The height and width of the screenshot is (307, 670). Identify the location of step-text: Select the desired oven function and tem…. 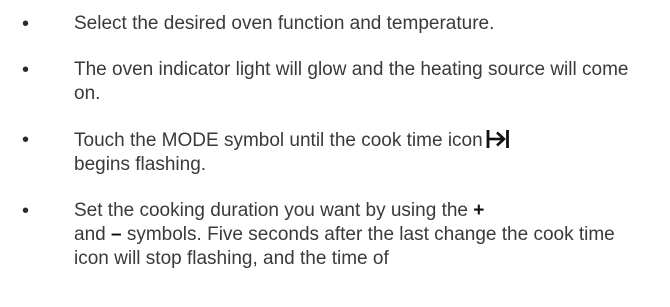
(284, 23).